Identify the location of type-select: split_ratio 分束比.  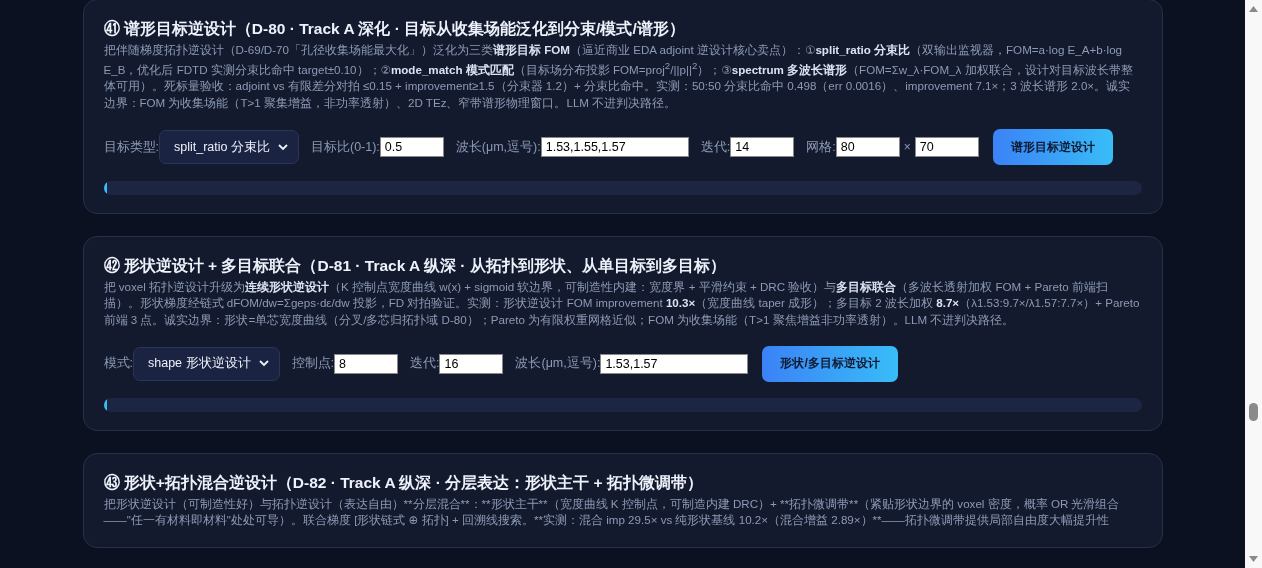
(229, 147).